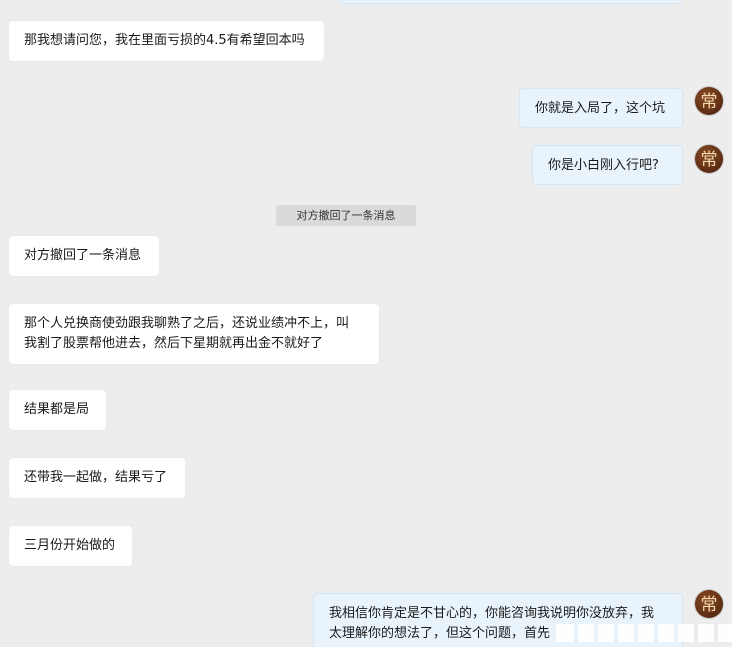 This screenshot has height=647, width=732. Describe the element at coordinates (346, 215) in the screenshot. I see `recall-notice: 对方撤回了一条消息` at that location.